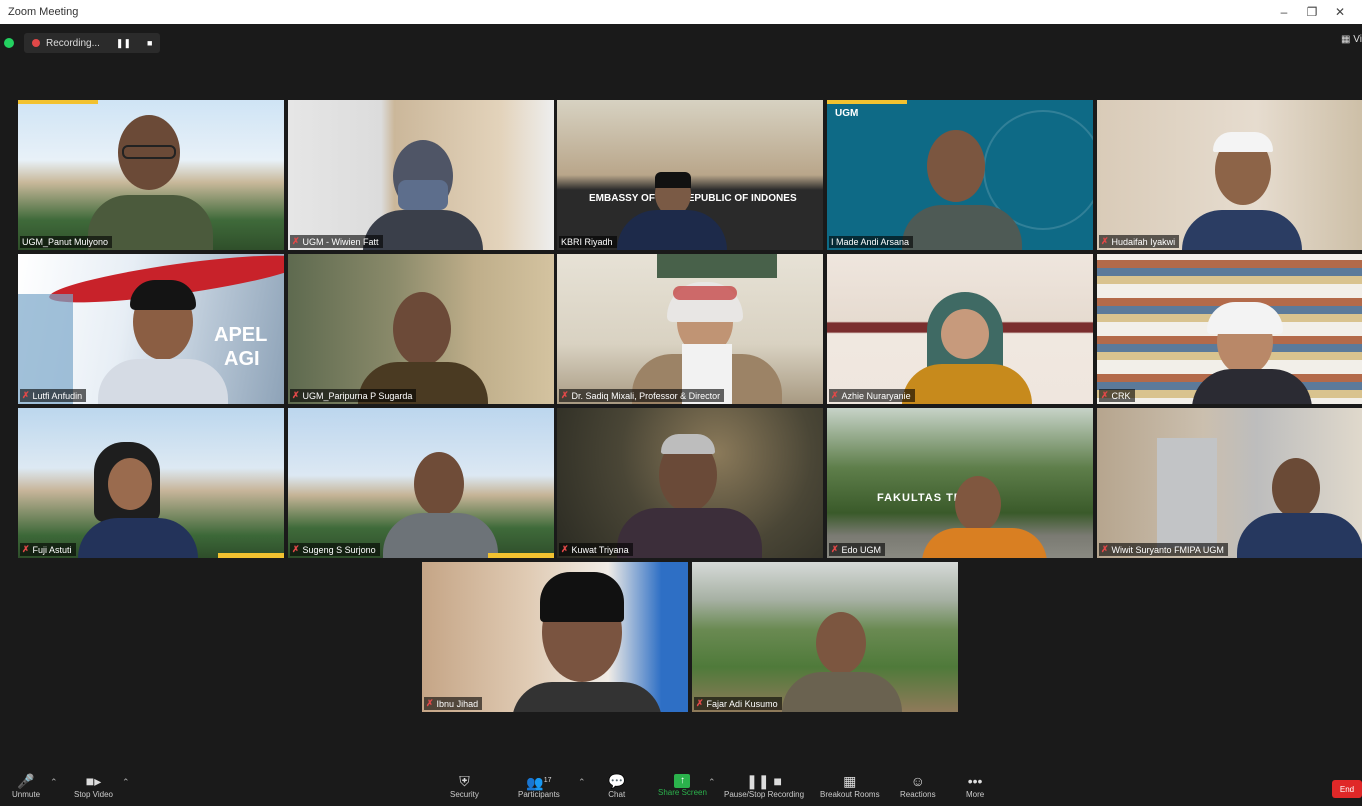 The image size is (1362, 806). I want to click on share-options-caret-icon: ⌃, so click(712, 782).